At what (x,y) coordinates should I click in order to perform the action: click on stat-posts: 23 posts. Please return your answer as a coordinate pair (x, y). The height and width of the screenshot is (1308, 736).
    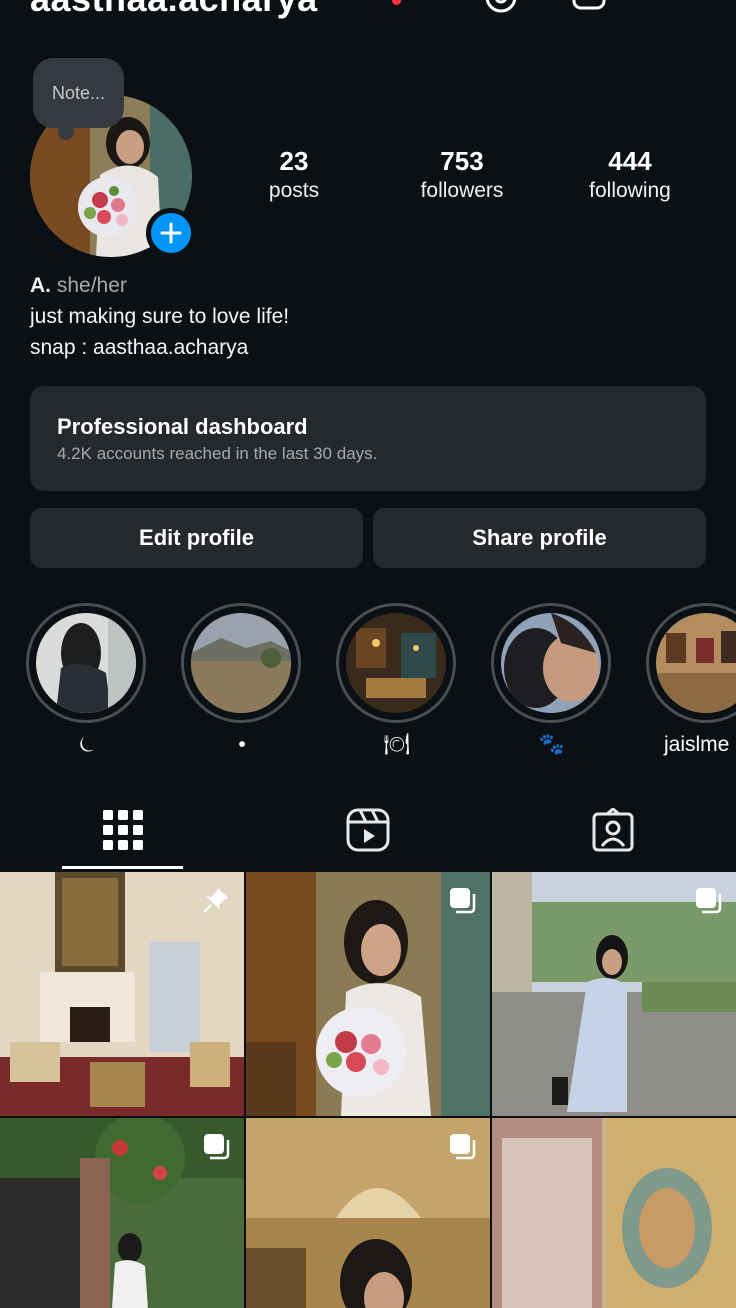
    Looking at the image, I should click on (294, 175).